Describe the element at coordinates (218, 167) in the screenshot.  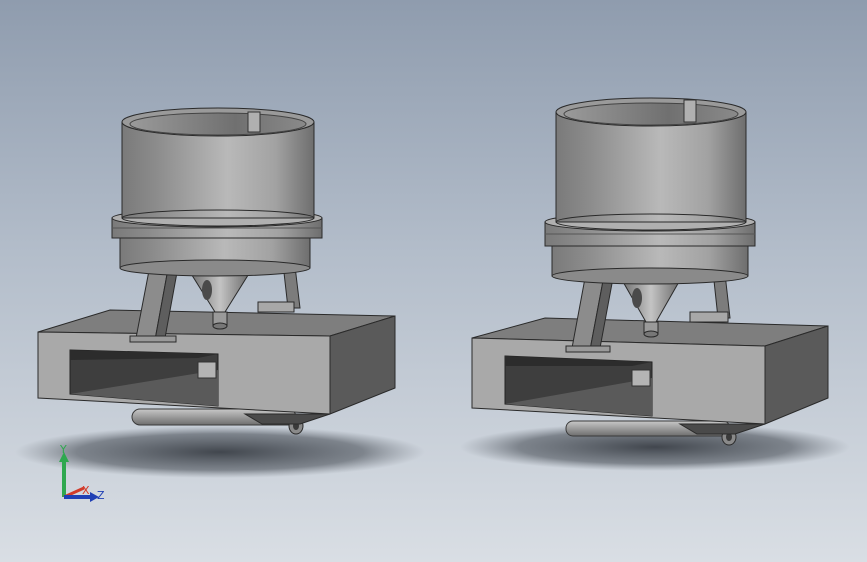
I see `left-hopper-cylinder` at that location.